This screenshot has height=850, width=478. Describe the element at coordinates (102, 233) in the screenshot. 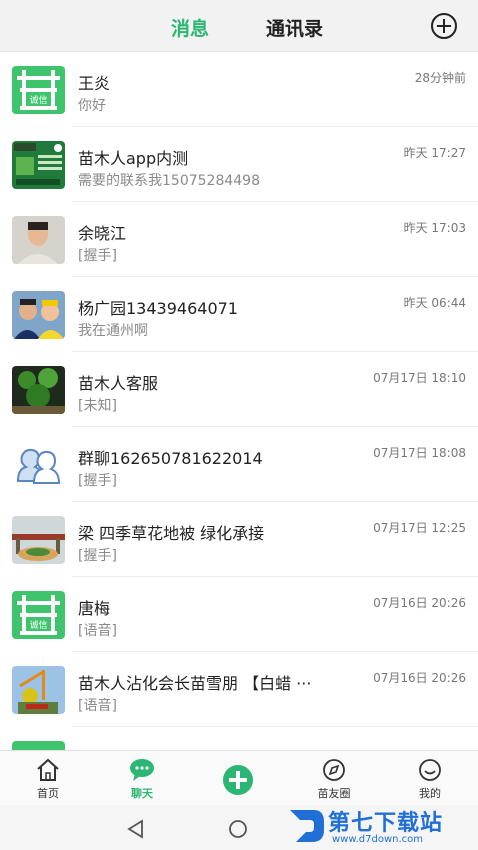

I see `contact-name: 余晓江` at that location.